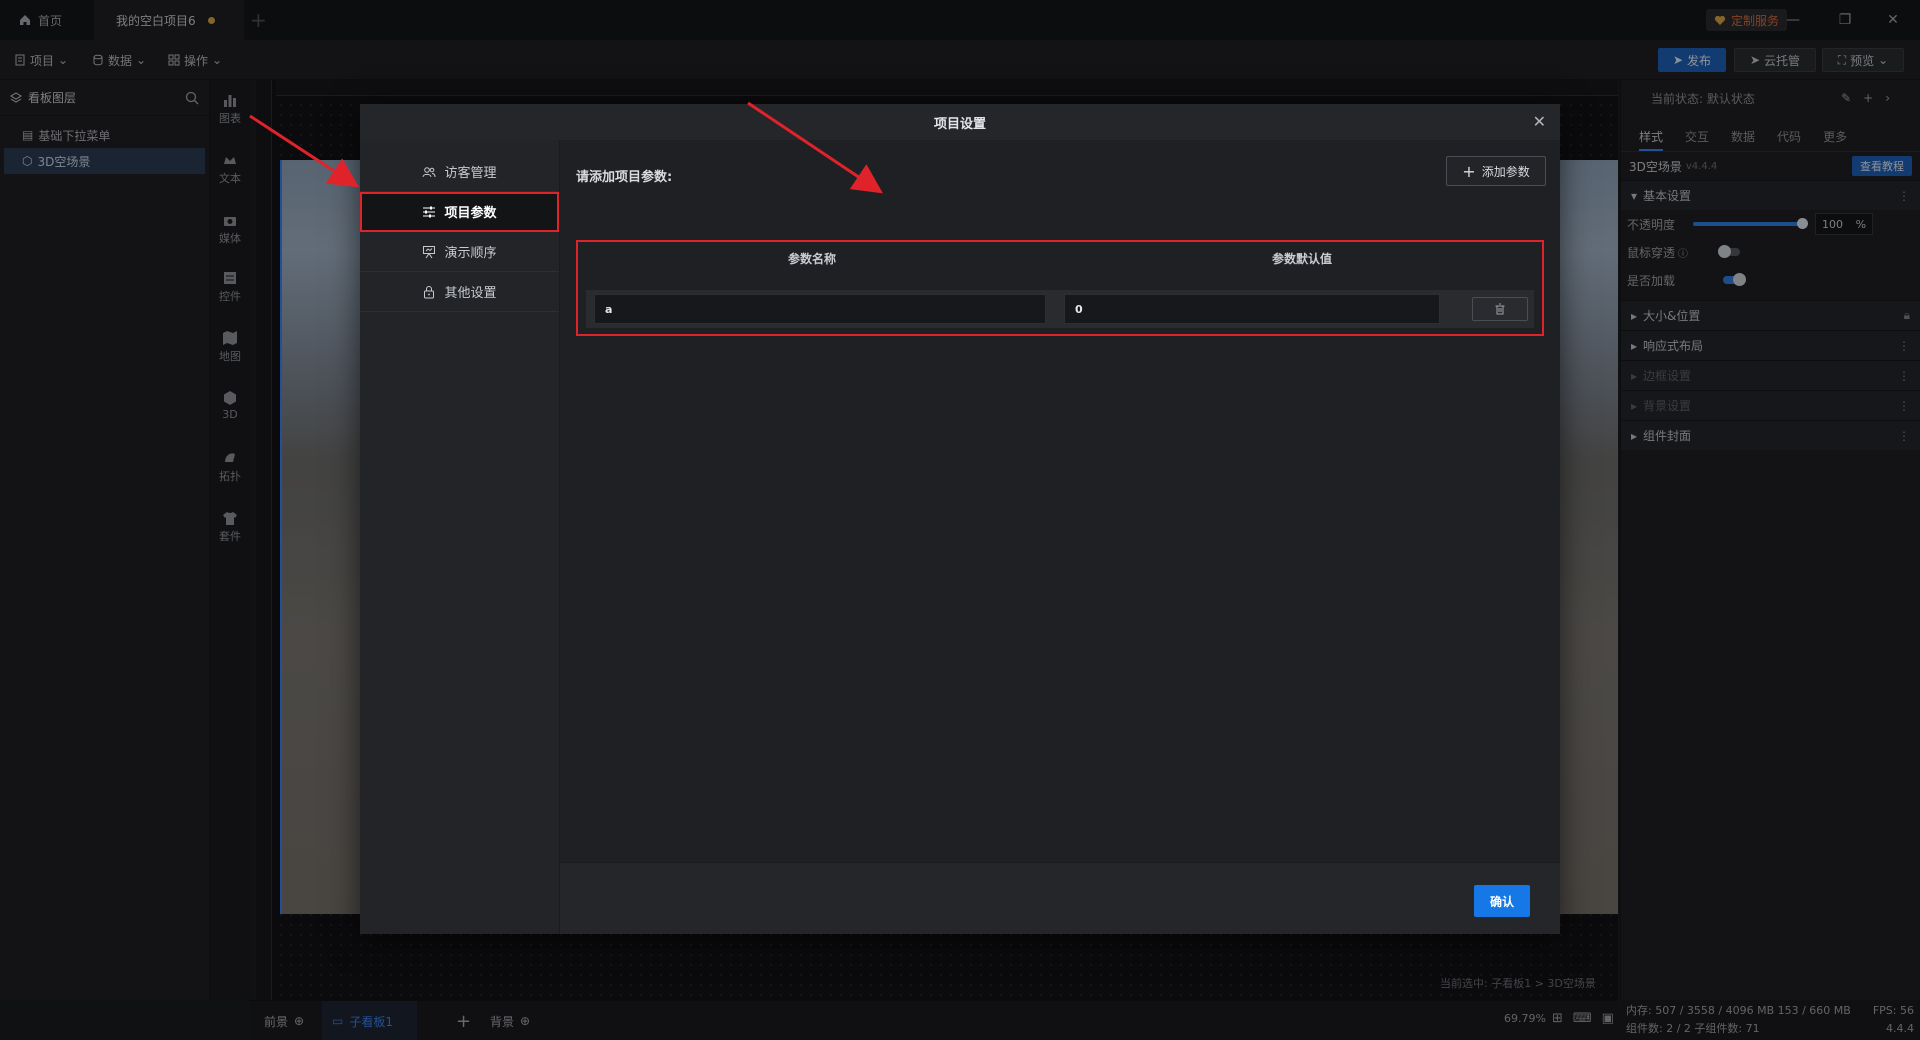 The height and width of the screenshot is (1040, 1920). I want to click on nav-other-settings: 其他设置, so click(459, 292).